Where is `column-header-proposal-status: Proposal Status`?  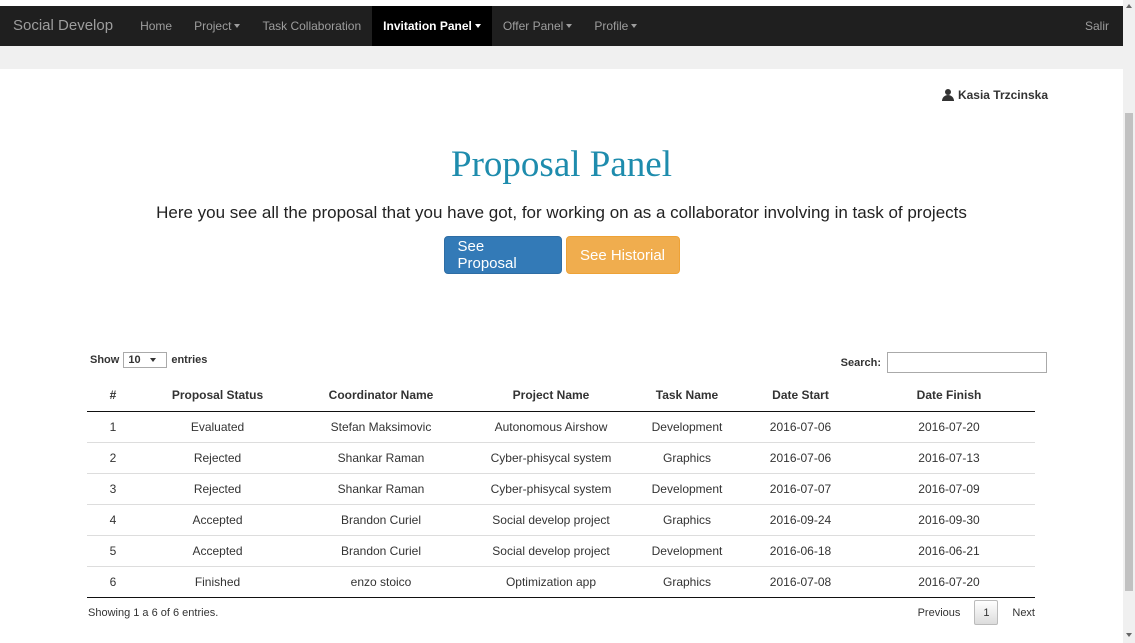 column-header-proposal-status: Proposal Status is located at coordinates (217, 396).